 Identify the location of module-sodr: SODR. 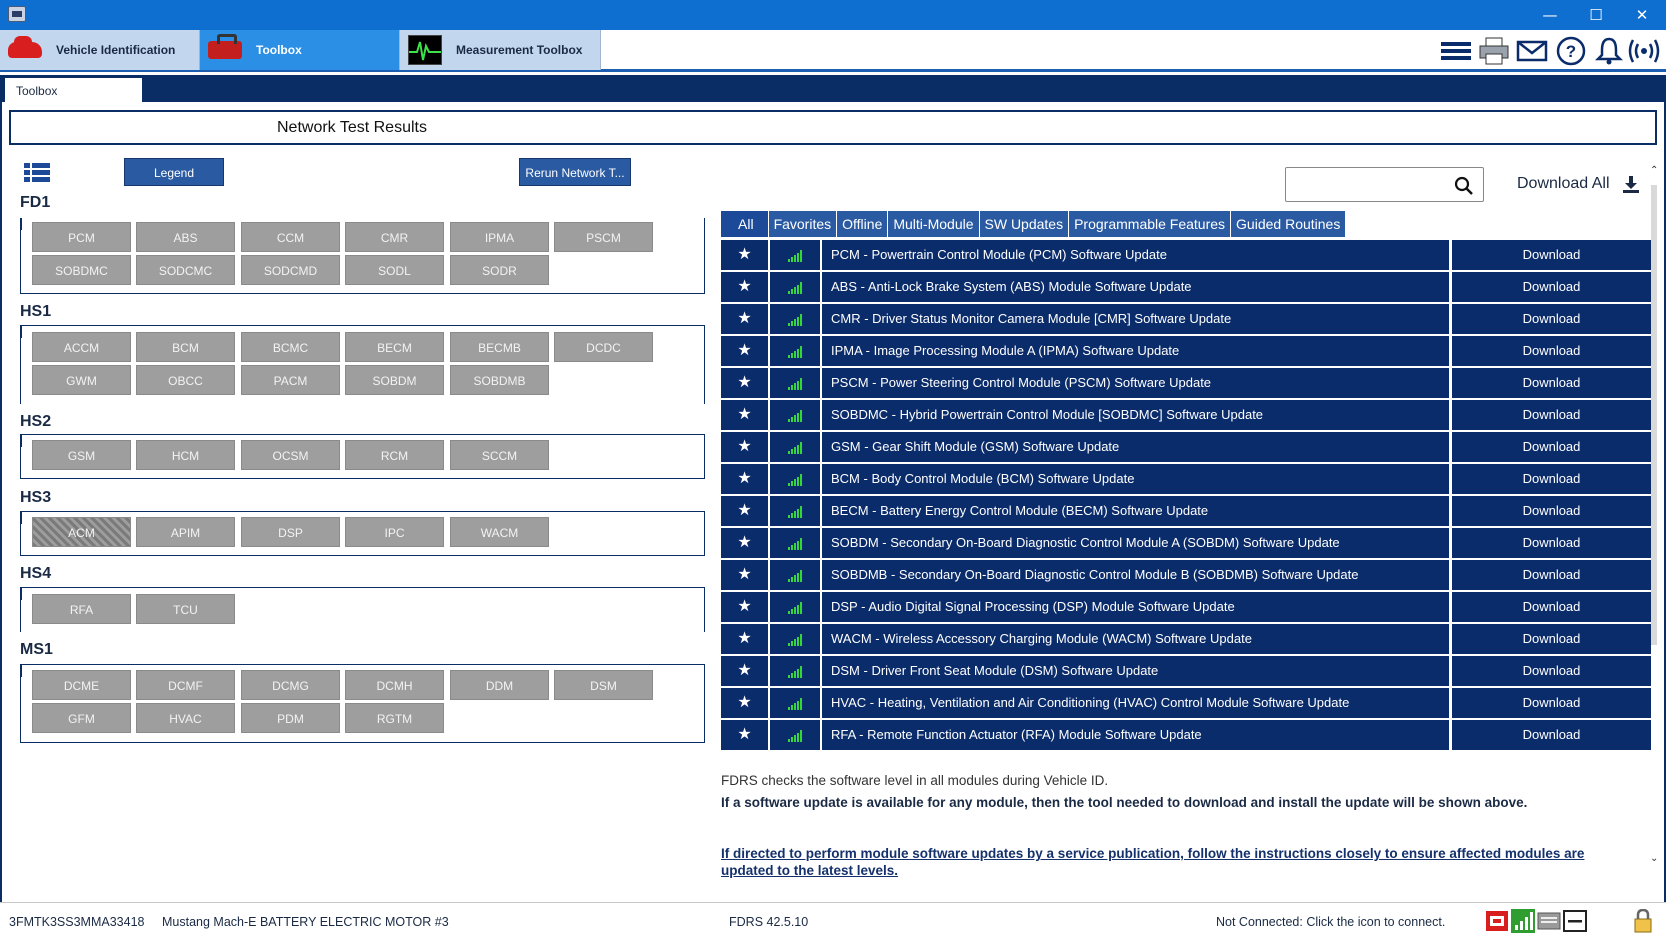
(499, 270).